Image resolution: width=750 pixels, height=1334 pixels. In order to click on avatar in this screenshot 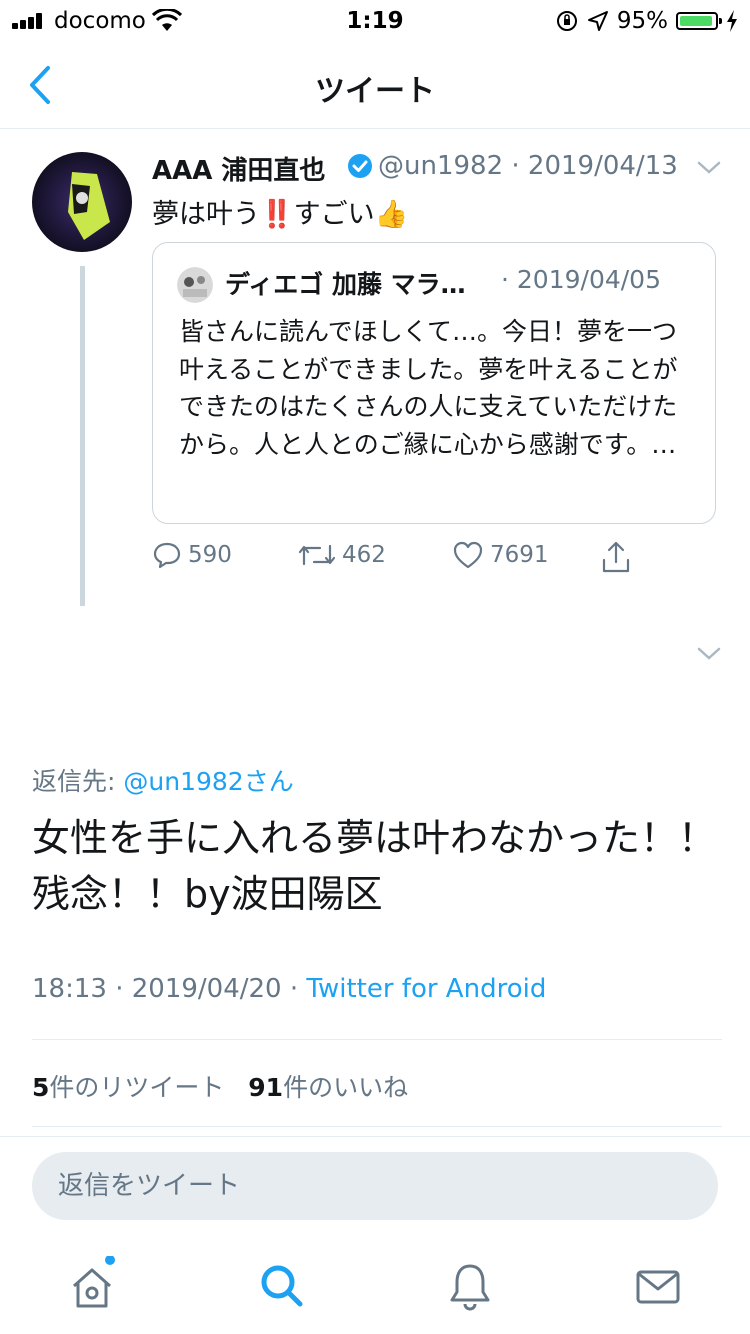, I will do `click(82, 202)`.